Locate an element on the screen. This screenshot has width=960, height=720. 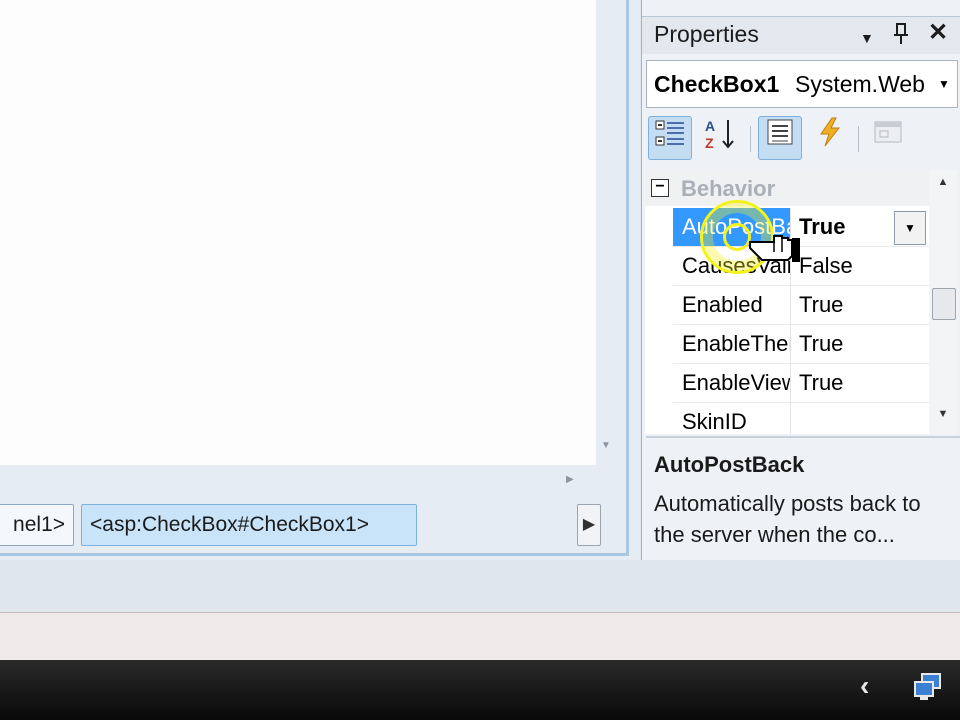
scrollbar-thumb is located at coordinates (944, 304).